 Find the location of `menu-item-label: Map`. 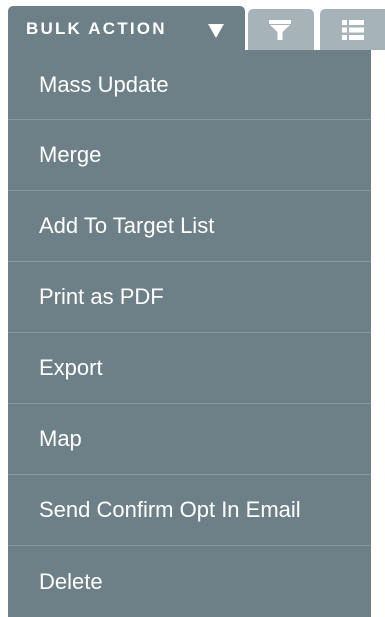

menu-item-label: Map is located at coordinates (60, 438).